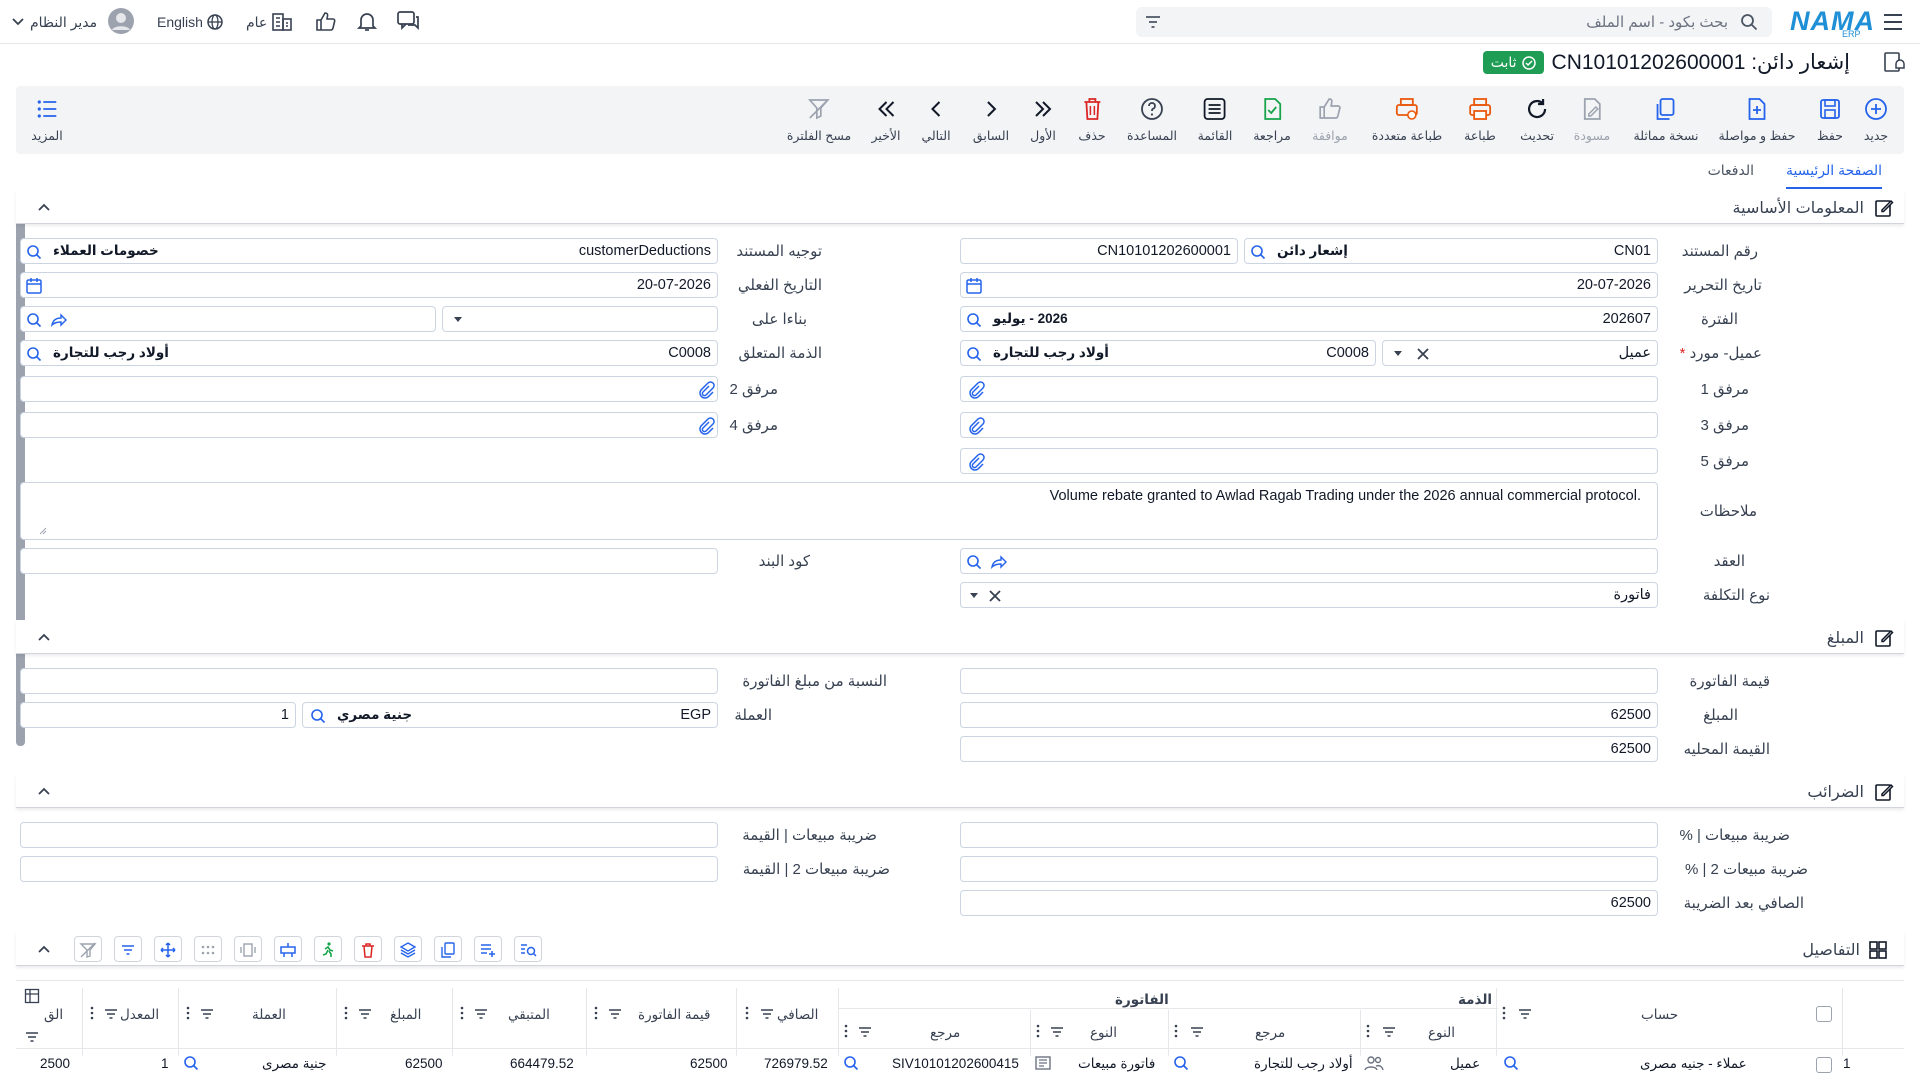 Image resolution: width=1920 pixels, height=1080 pixels. Describe the element at coordinates (1309, 681) in the screenshot. I see `invoice-value-field` at that location.